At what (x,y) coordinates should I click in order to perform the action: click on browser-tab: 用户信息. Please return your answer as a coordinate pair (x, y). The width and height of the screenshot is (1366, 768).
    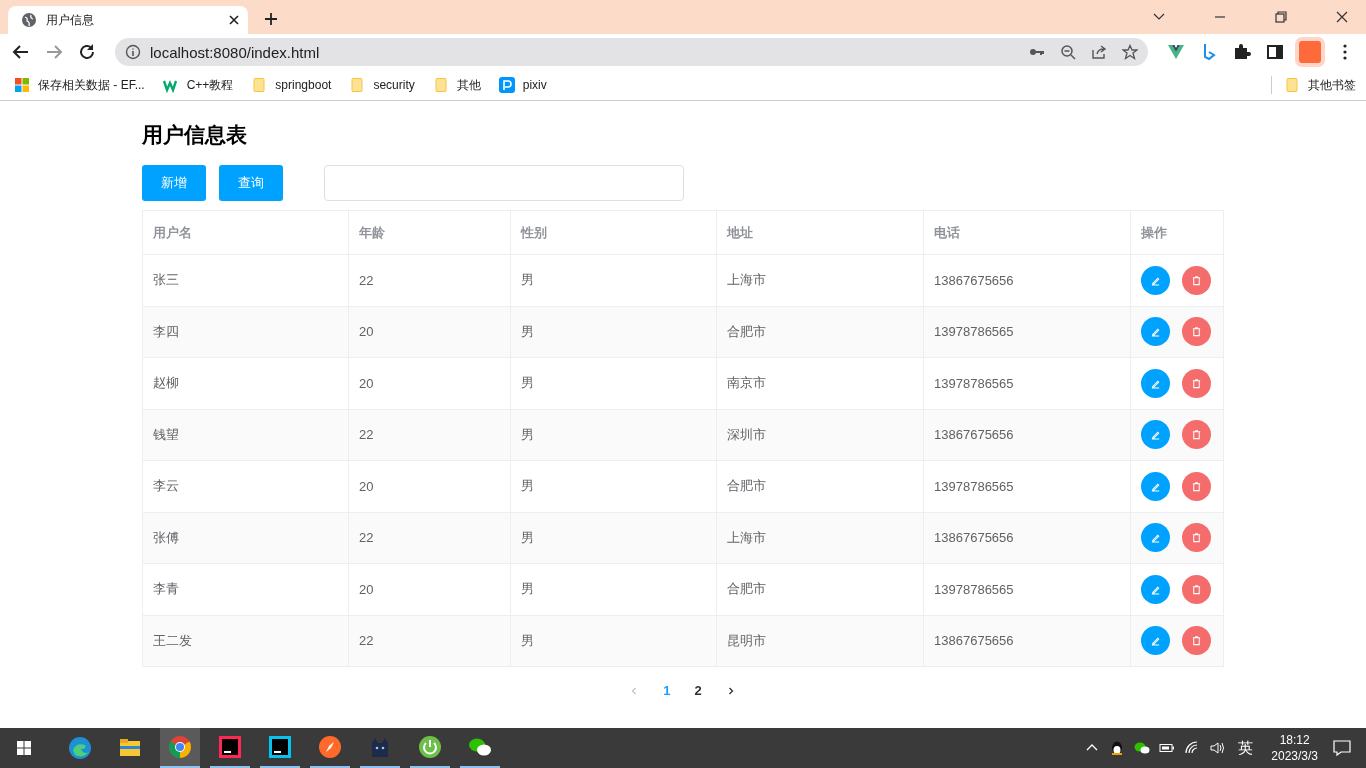
    Looking at the image, I should click on (128, 20).